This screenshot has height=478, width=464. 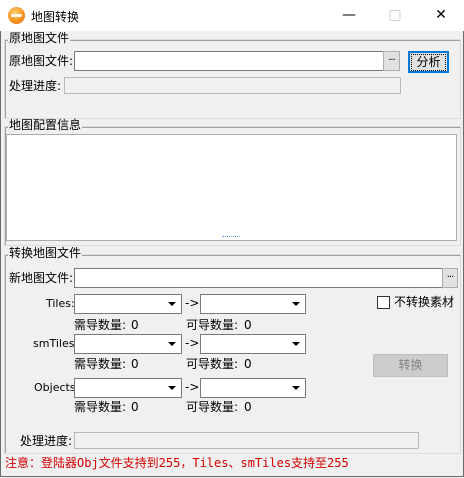 What do you see at coordinates (395, 15) in the screenshot?
I see `maximize-button: □` at bounding box center [395, 15].